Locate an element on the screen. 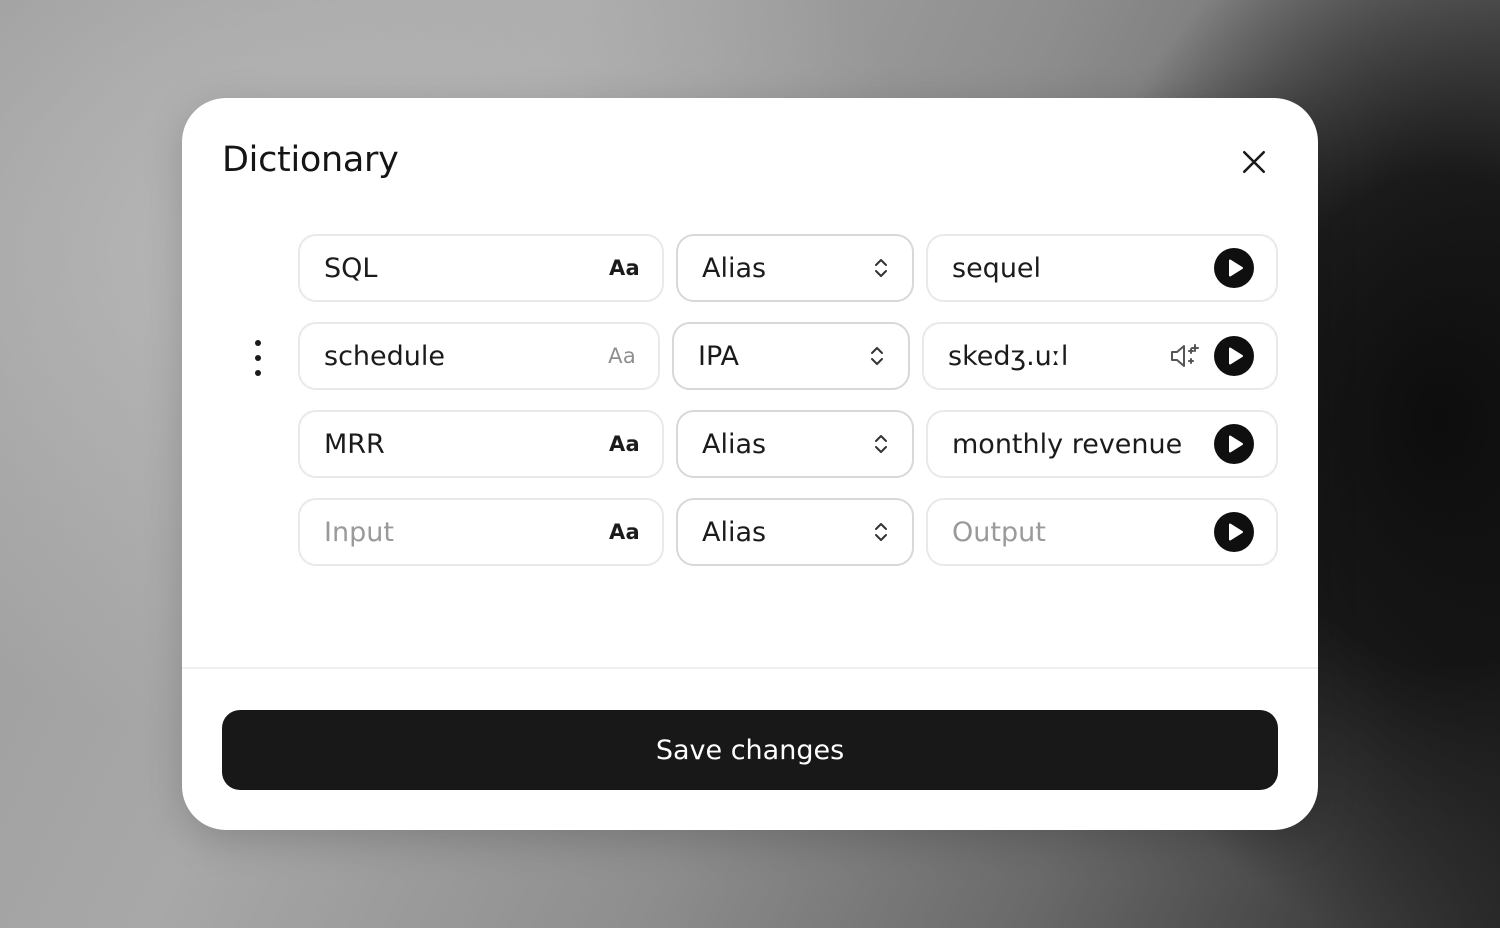 This screenshot has width=1500, height=928. input-field-sql: SQL Aa is located at coordinates (481, 268).